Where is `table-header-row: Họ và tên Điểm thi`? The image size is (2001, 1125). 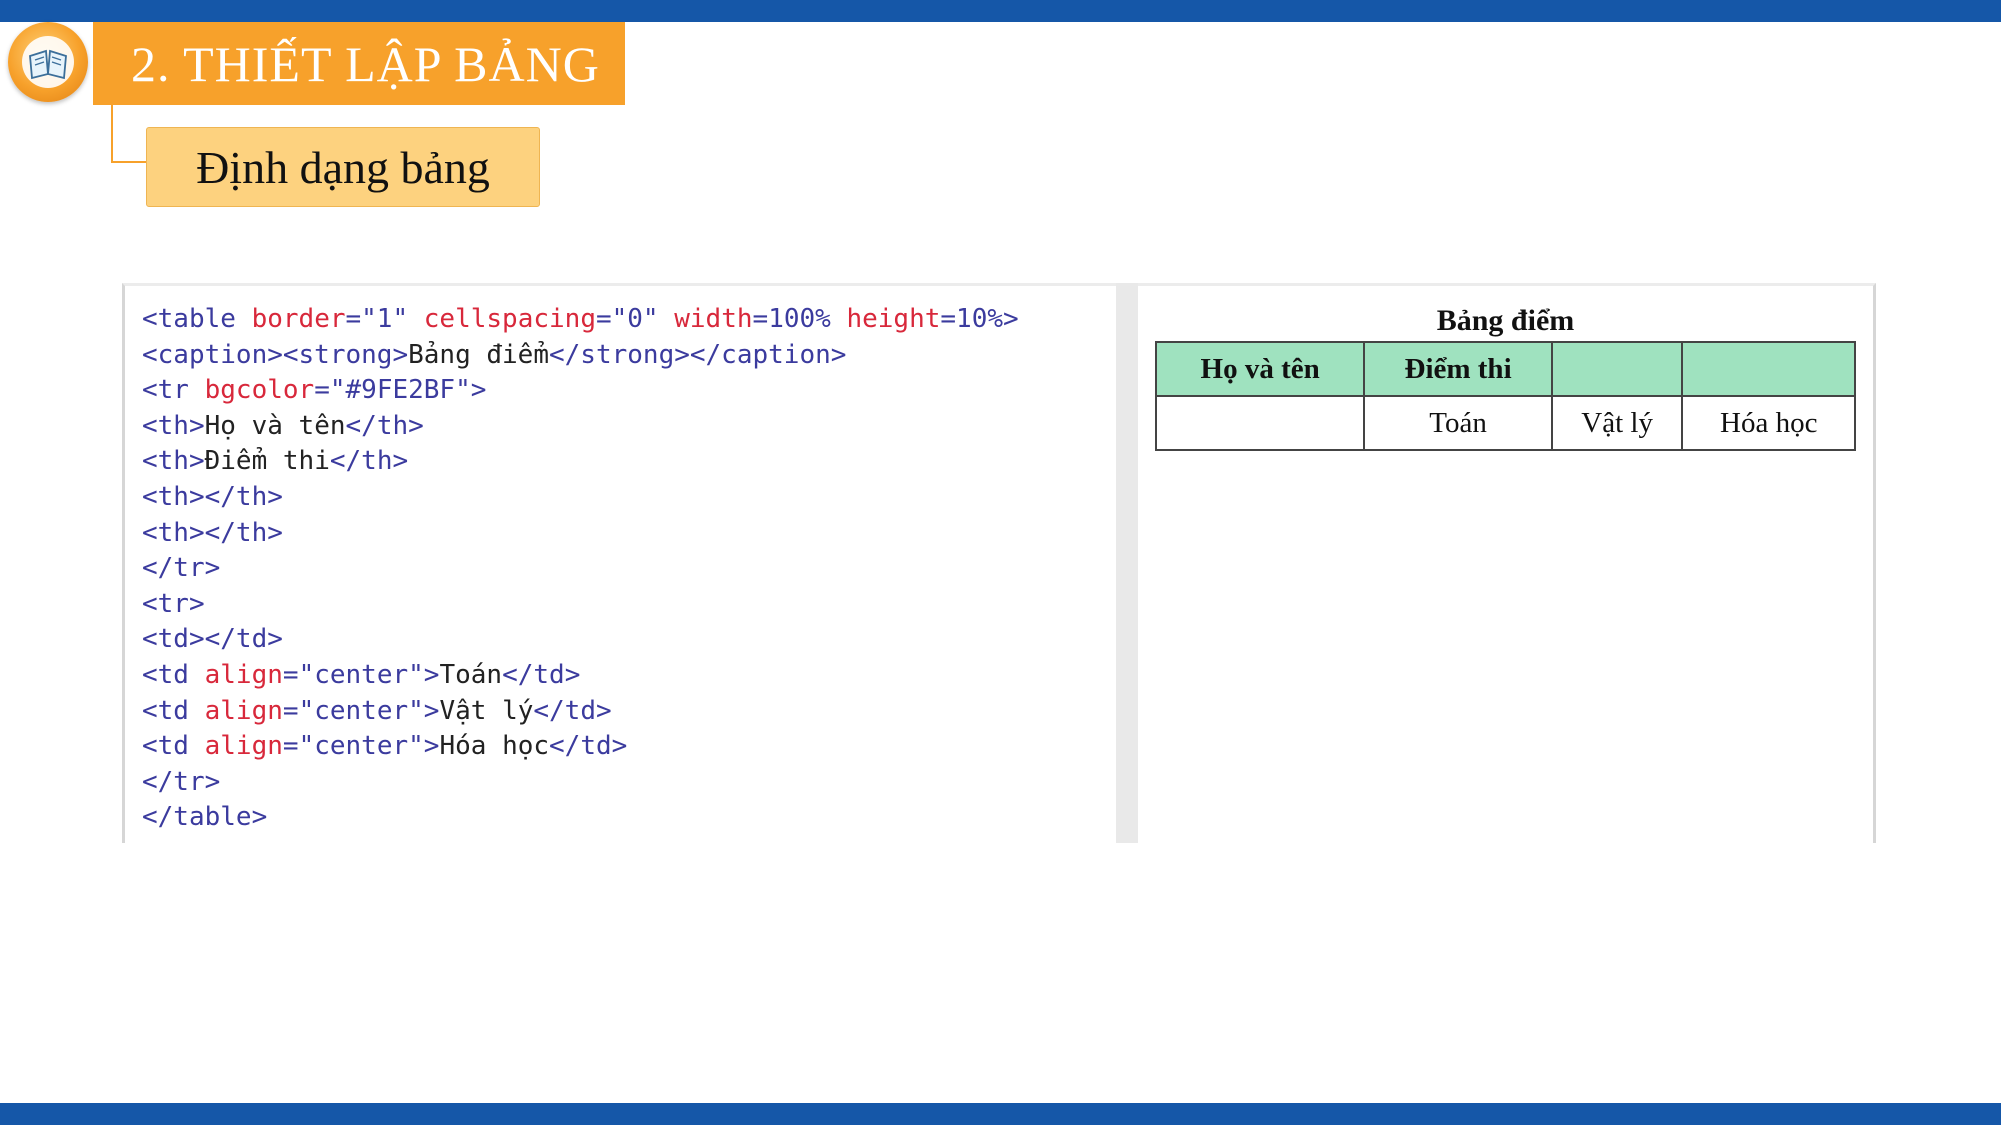
table-header-row: Họ và tên Điểm thi is located at coordinates (1505, 369).